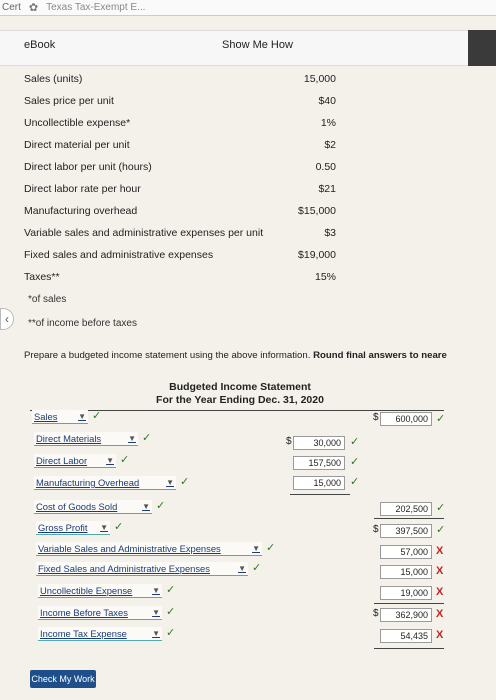  Describe the element at coordinates (189, 79) in the screenshot. I see `param-row: Sales (units) 15,000` at that location.